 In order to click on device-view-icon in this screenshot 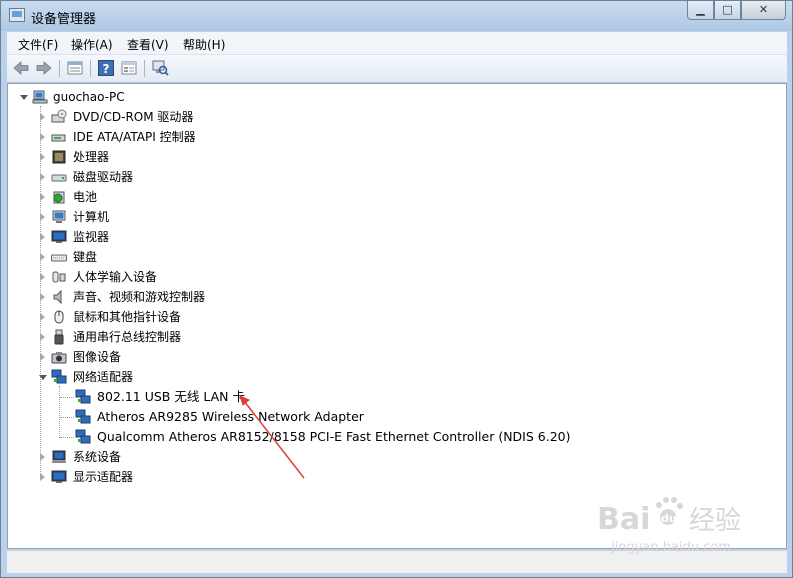, I will do `click(129, 68)`.